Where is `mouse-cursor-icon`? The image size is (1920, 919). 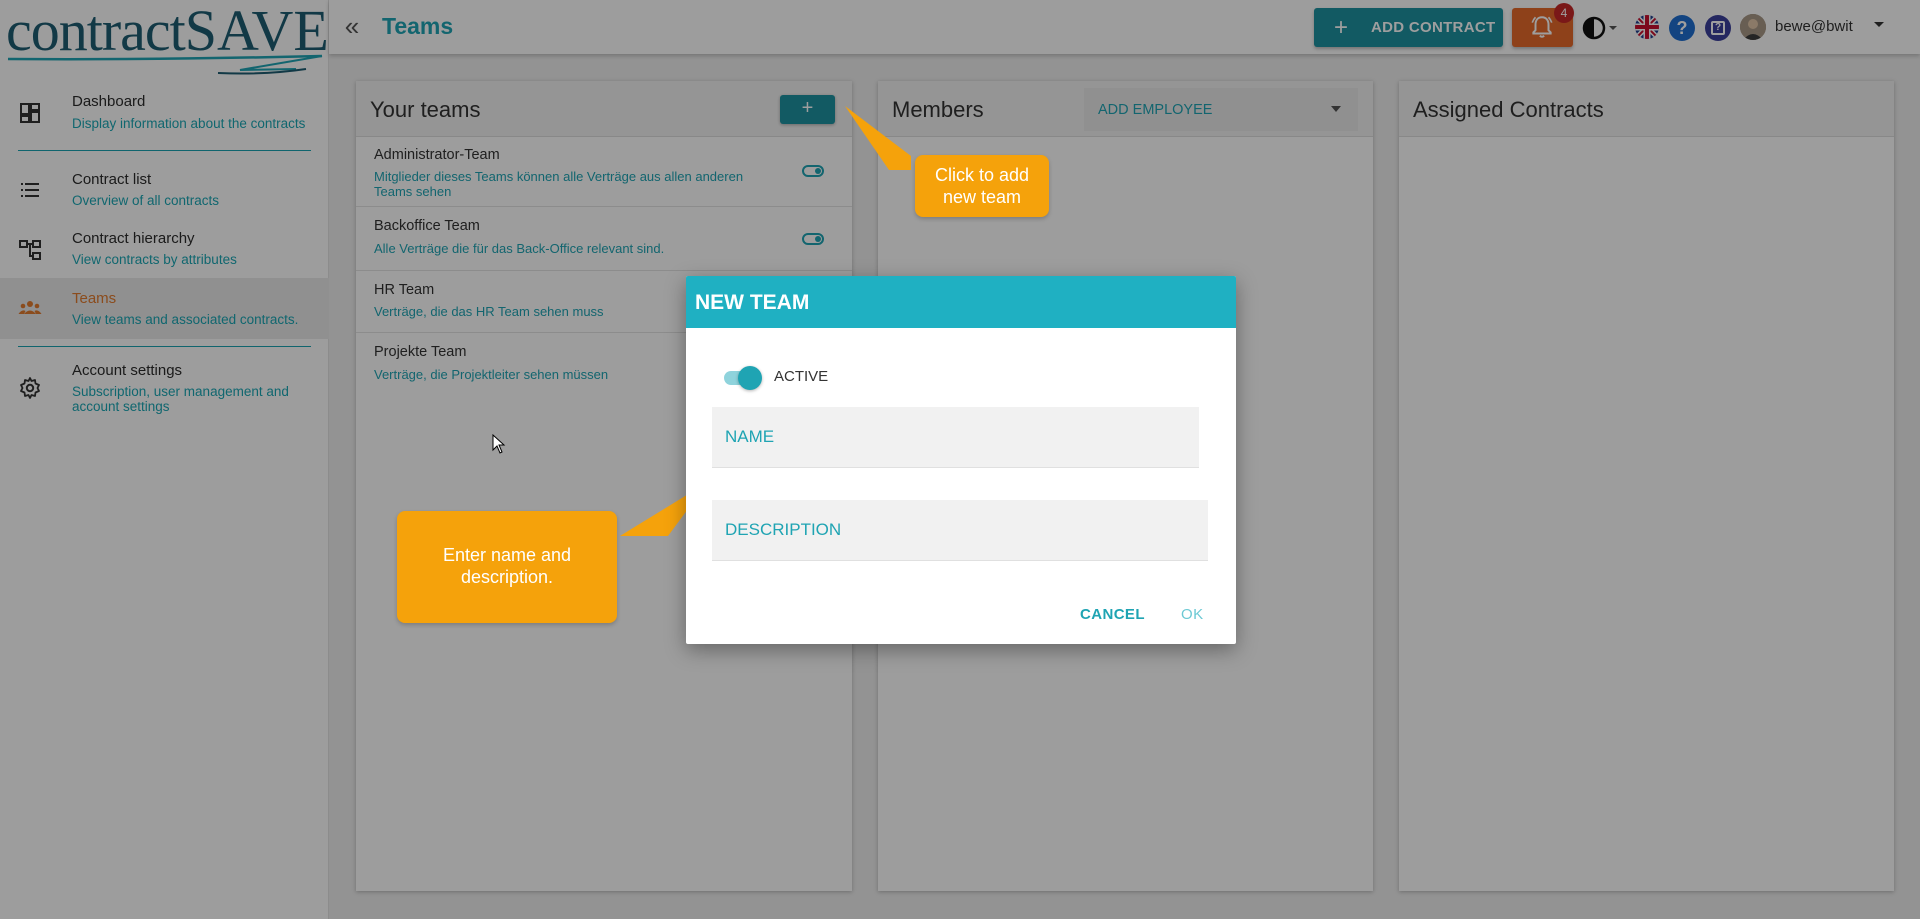
mouse-cursor-icon is located at coordinates (499, 444).